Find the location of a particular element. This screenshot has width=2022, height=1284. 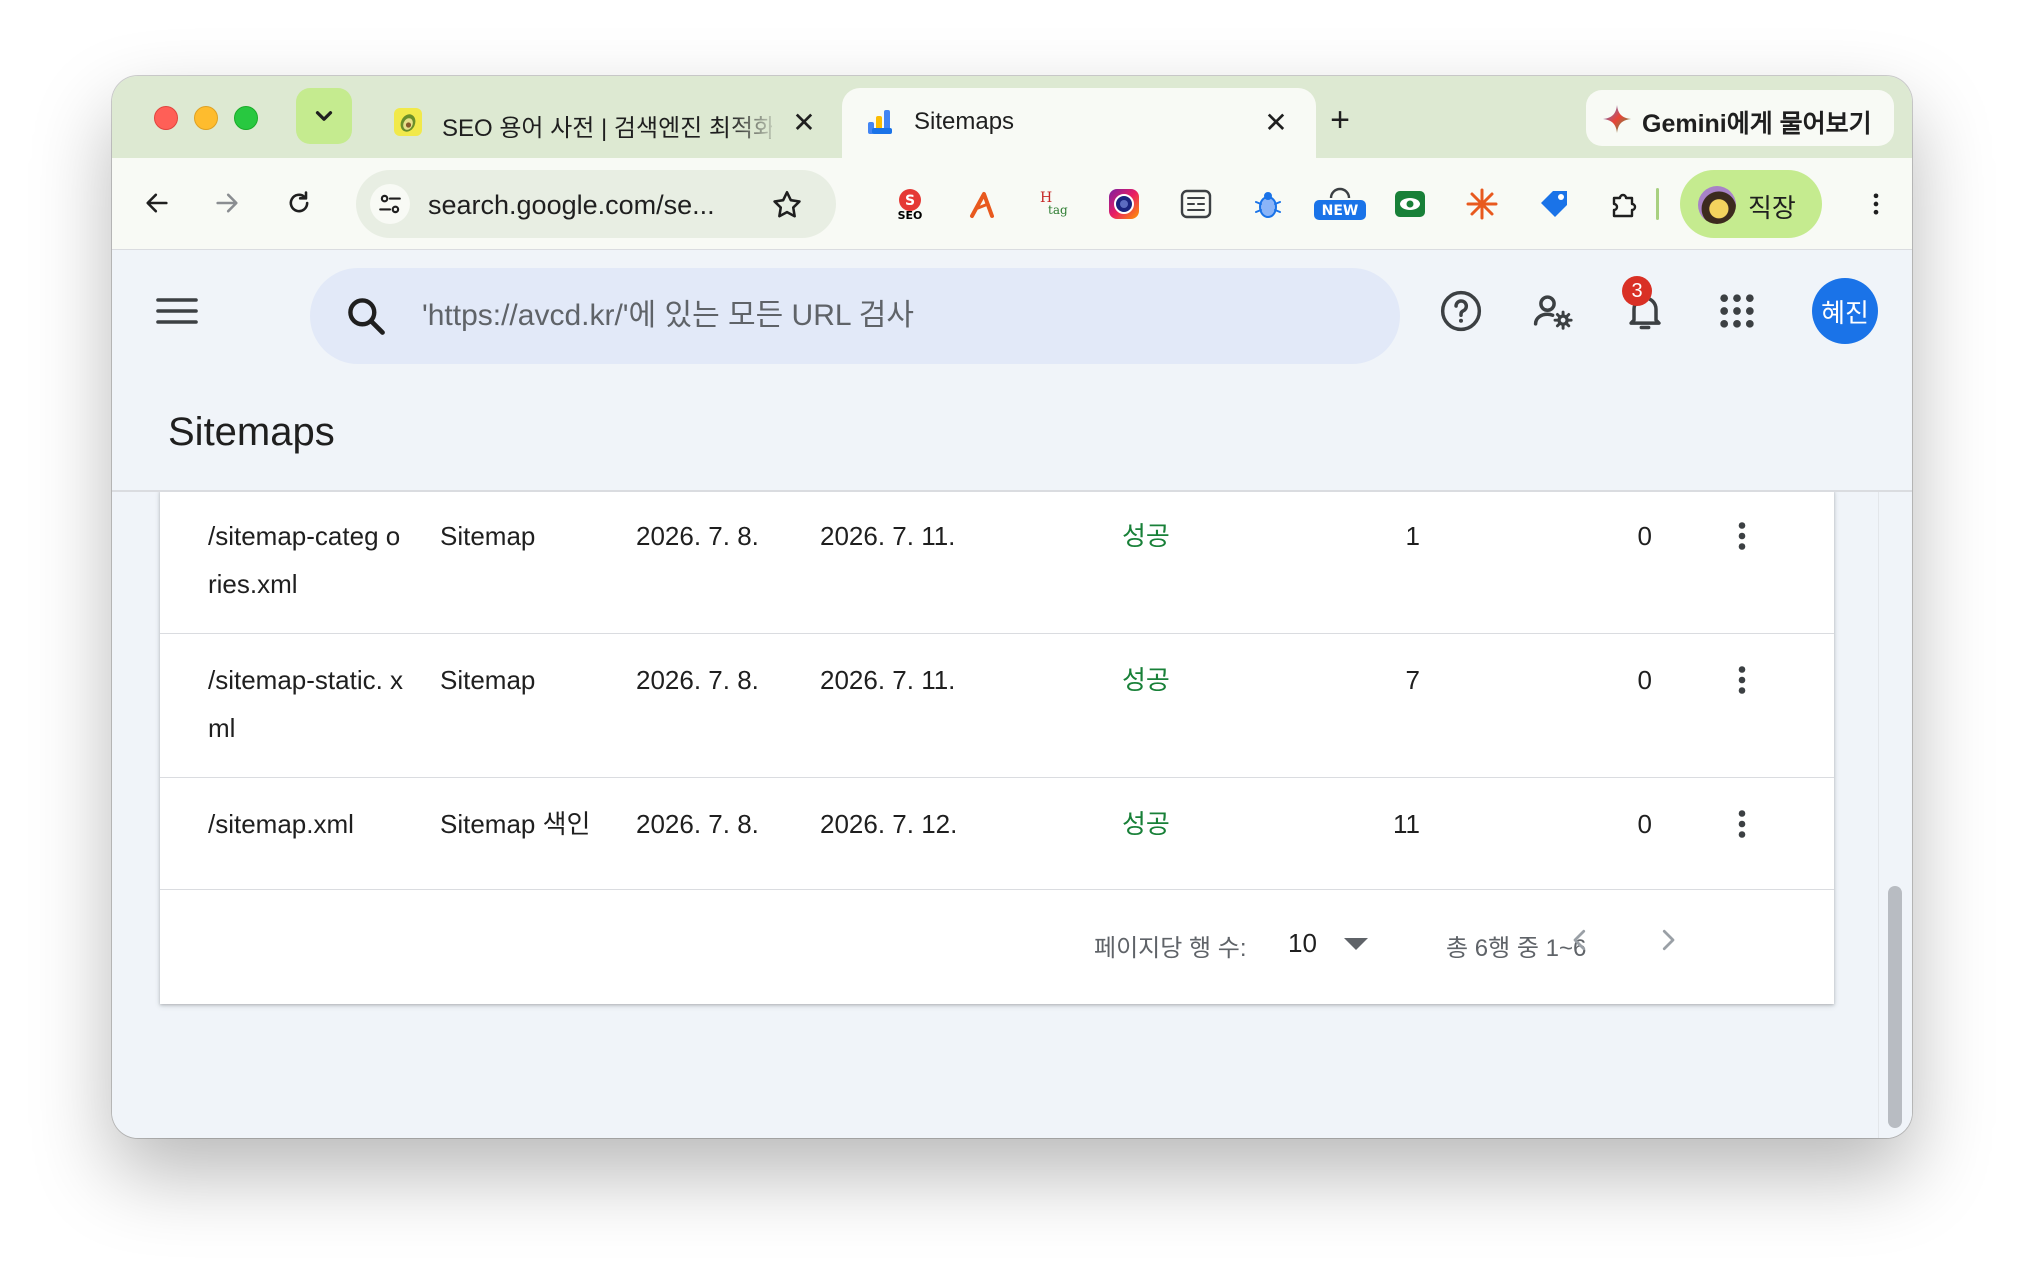

tag-extension-icon is located at coordinates (1554, 204).